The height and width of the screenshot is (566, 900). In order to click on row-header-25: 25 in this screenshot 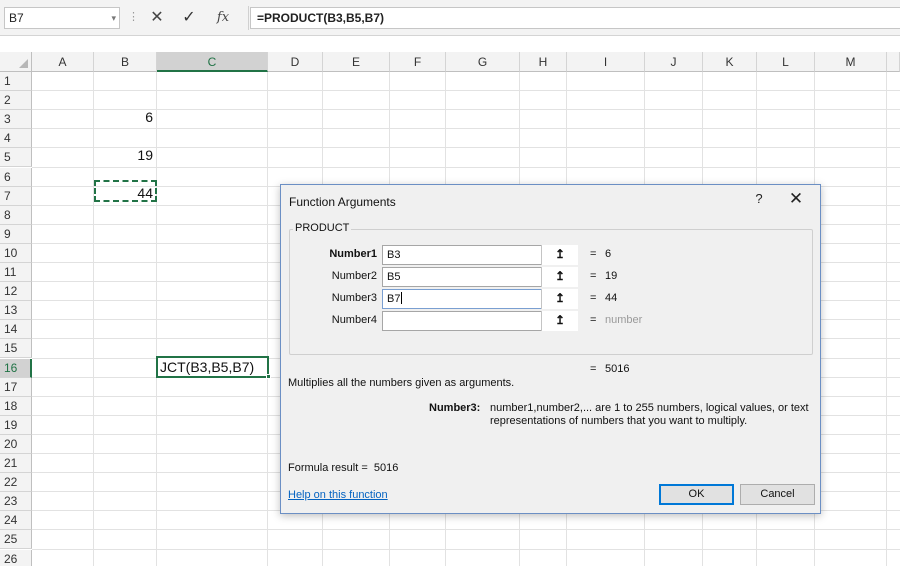, I will do `click(16, 540)`.